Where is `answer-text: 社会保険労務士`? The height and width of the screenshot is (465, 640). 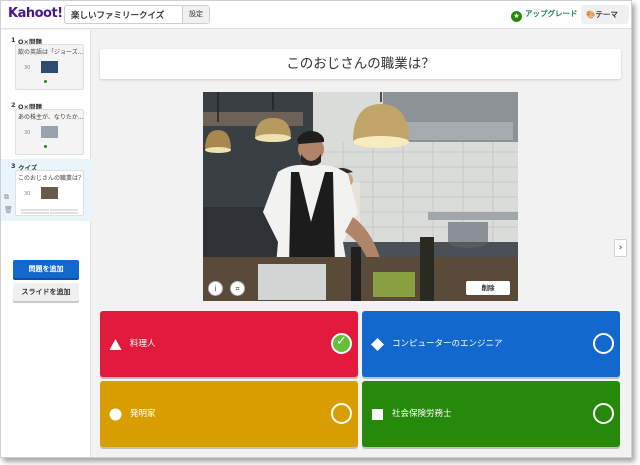 answer-text: 社会保険労務士 is located at coordinates (422, 414).